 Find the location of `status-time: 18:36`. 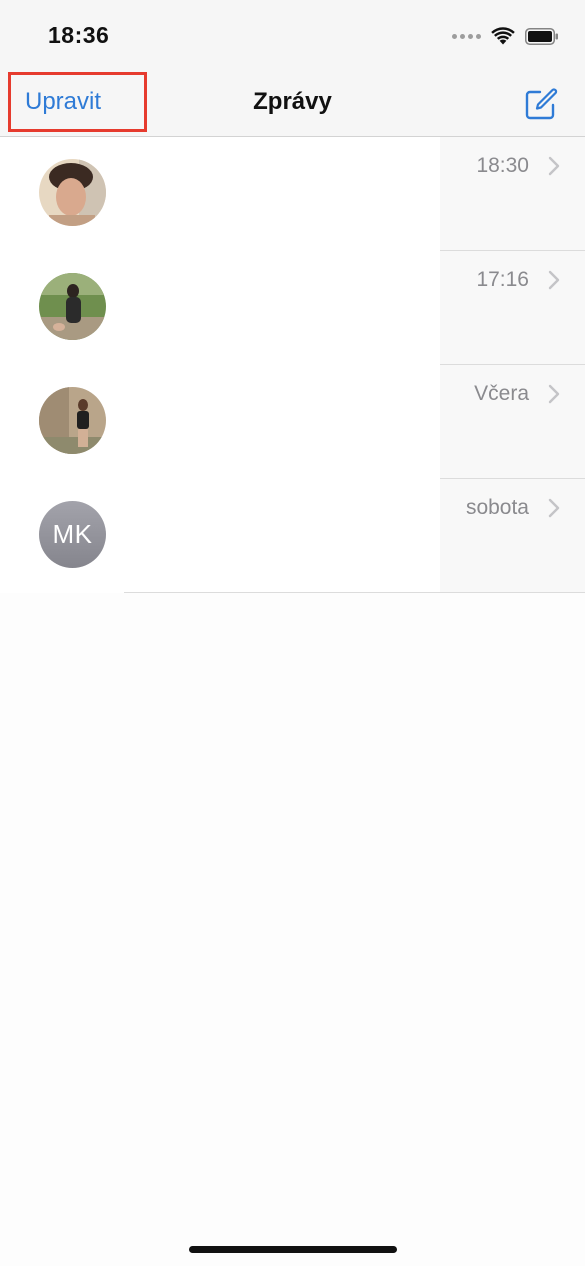

status-time: 18:36 is located at coordinates (79, 35).